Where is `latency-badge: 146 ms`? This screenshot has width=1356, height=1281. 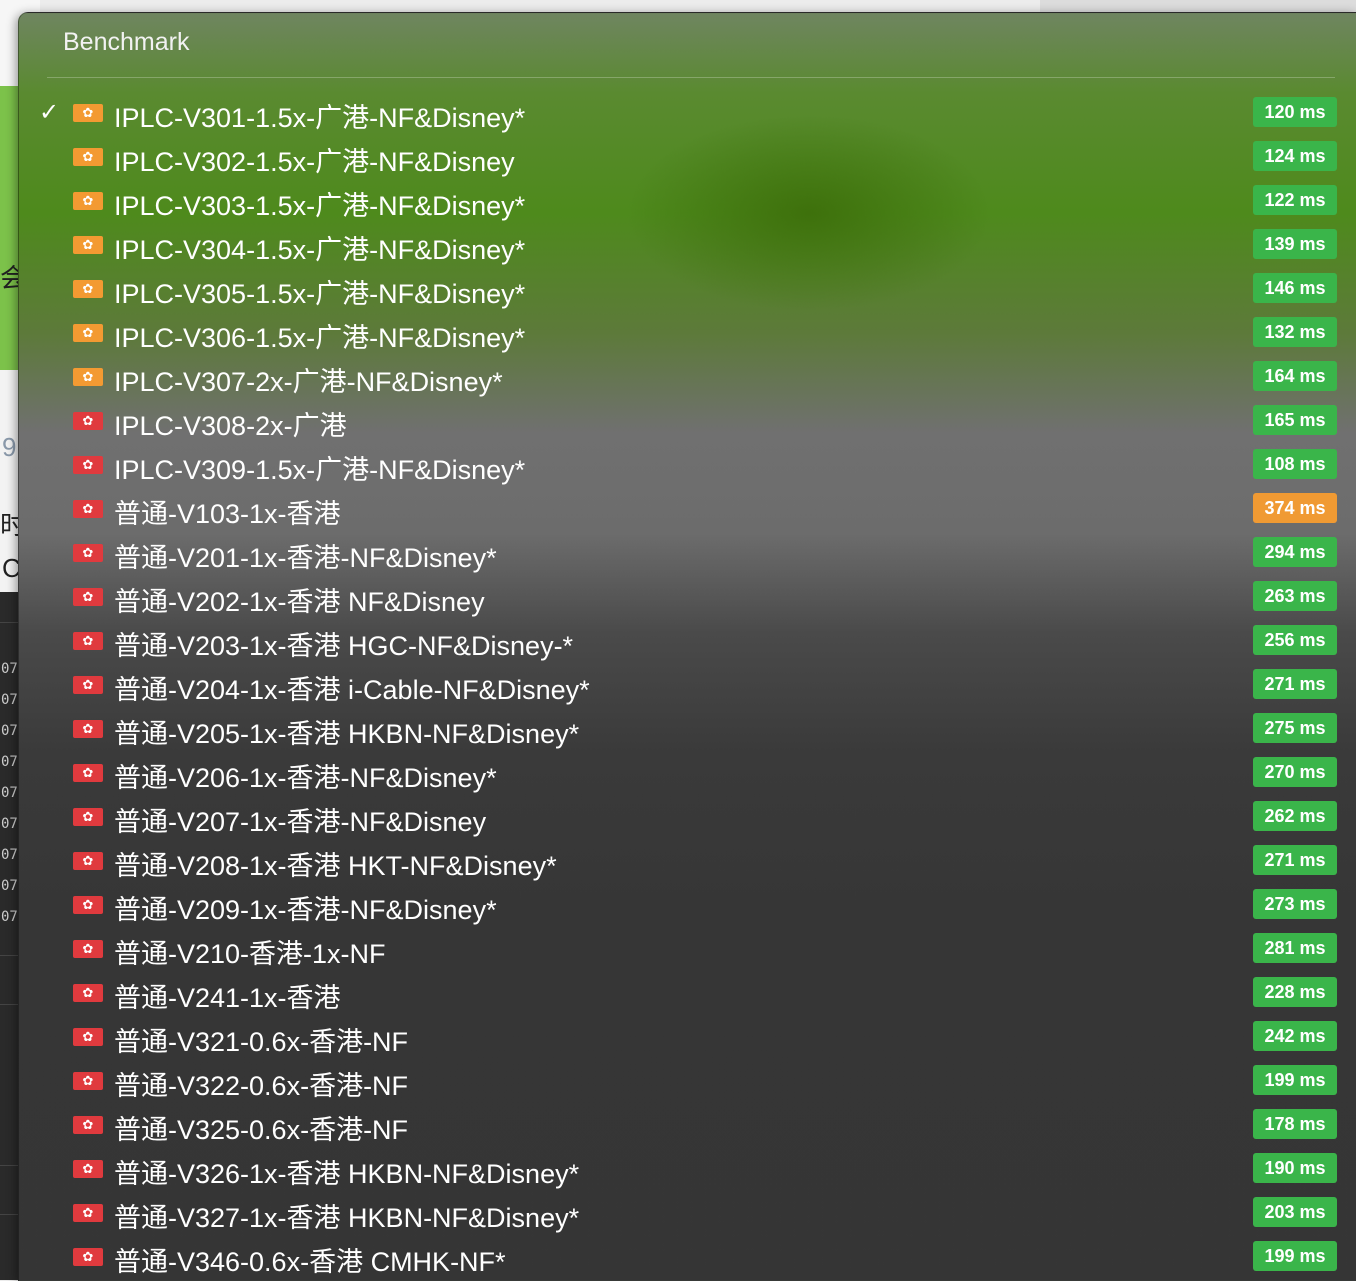 latency-badge: 146 ms is located at coordinates (1295, 288).